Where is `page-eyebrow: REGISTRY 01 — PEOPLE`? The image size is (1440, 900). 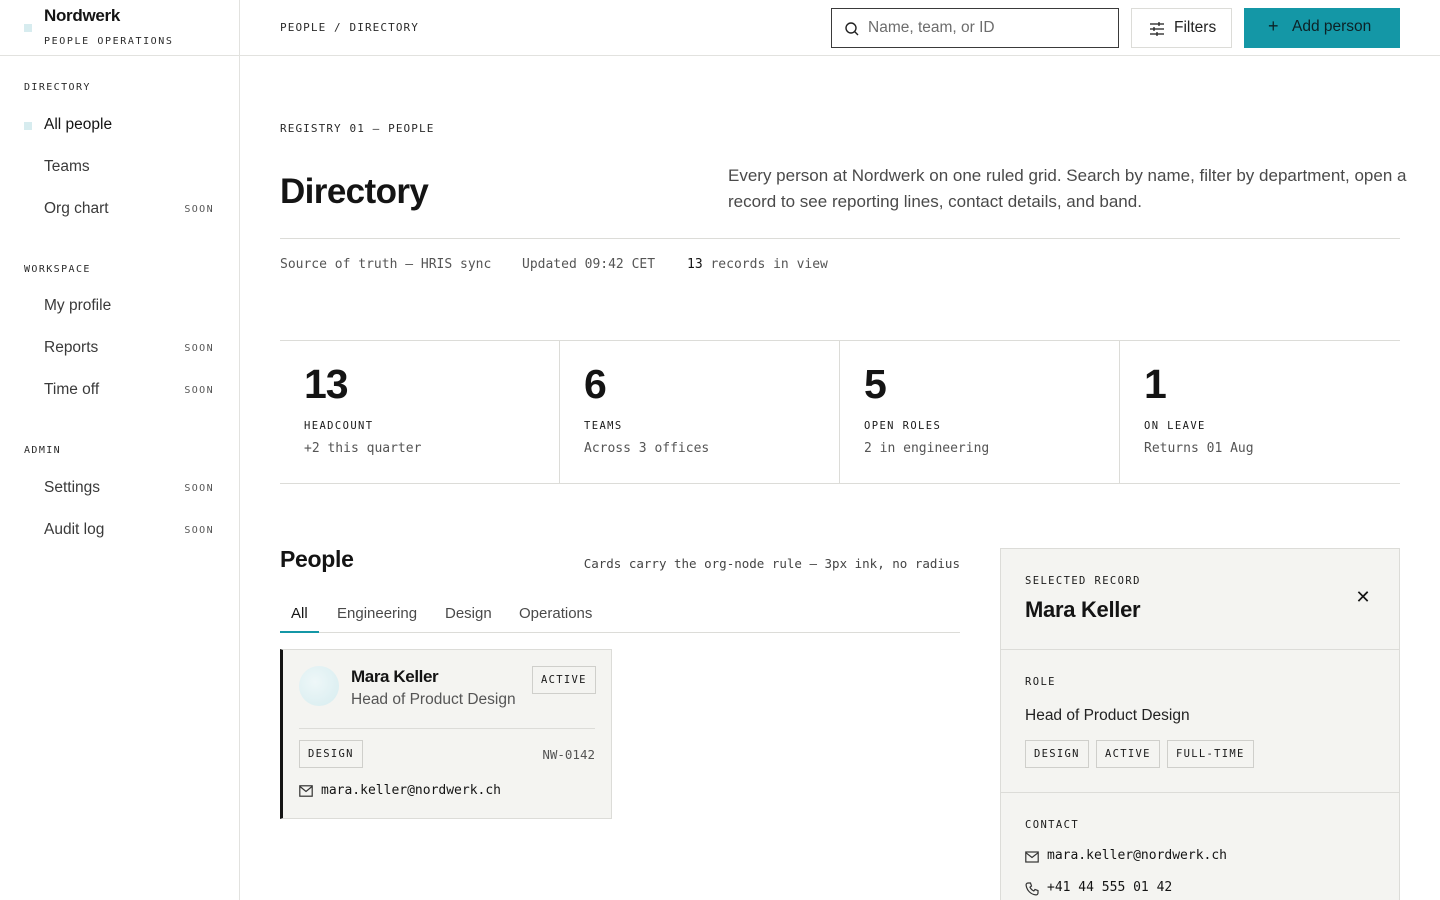 page-eyebrow: REGISTRY 01 — PEOPLE is located at coordinates (357, 128).